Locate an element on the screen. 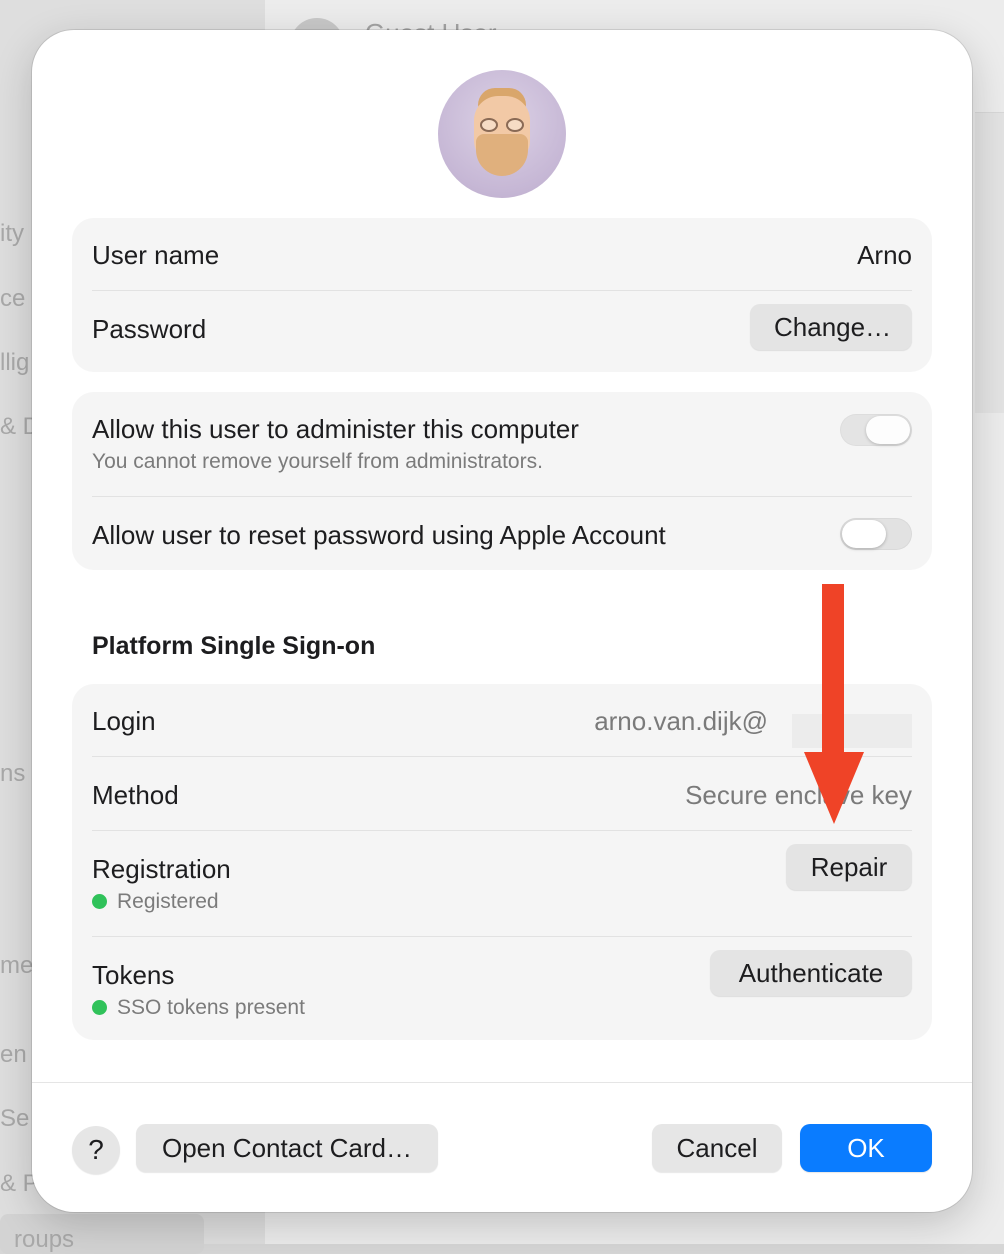 Image resolution: width=1004 pixels, height=1254 pixels. tokens-status-text: SSO tokens present is located at coordinates (211, 1007).